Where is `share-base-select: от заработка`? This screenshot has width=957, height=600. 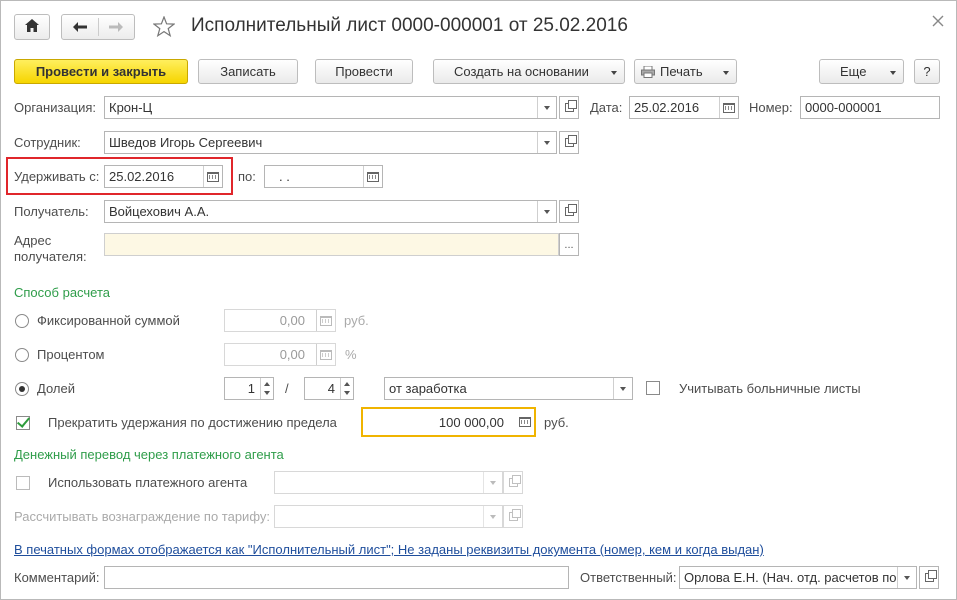
share-base-select: от заработка is located at coordinates (508, 388).